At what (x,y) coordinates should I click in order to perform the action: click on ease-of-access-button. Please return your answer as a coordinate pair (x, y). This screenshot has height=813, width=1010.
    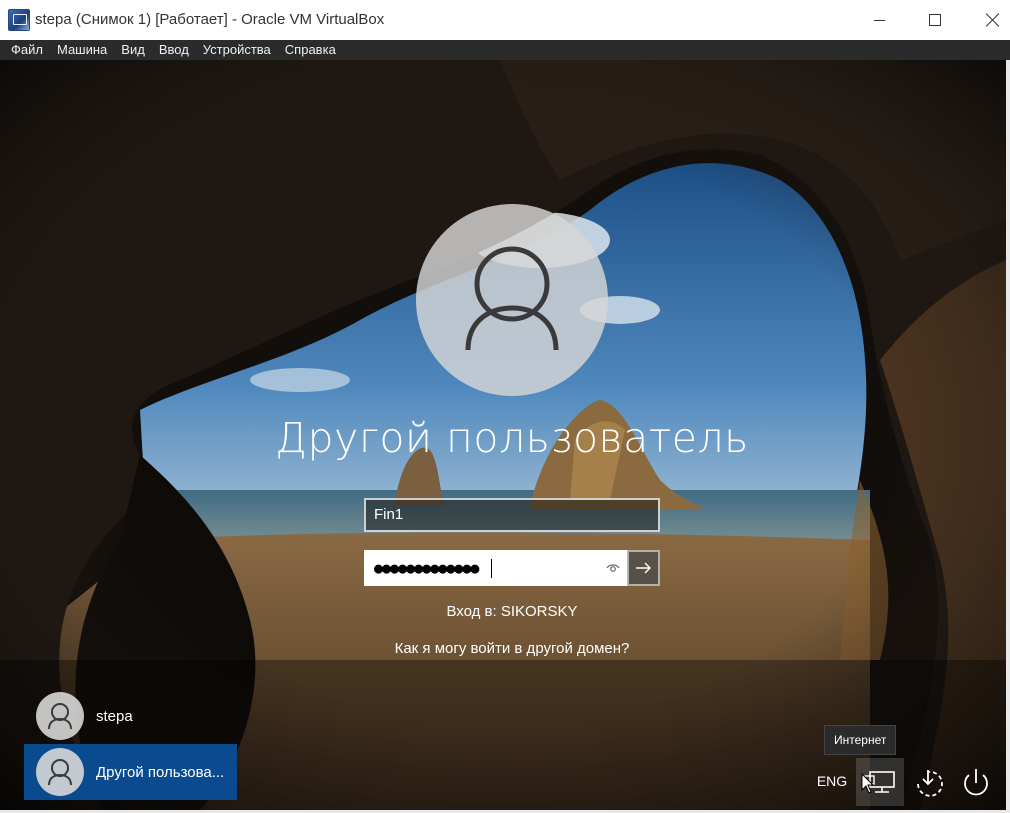
    Looking at the image, I should click on (928, 782).